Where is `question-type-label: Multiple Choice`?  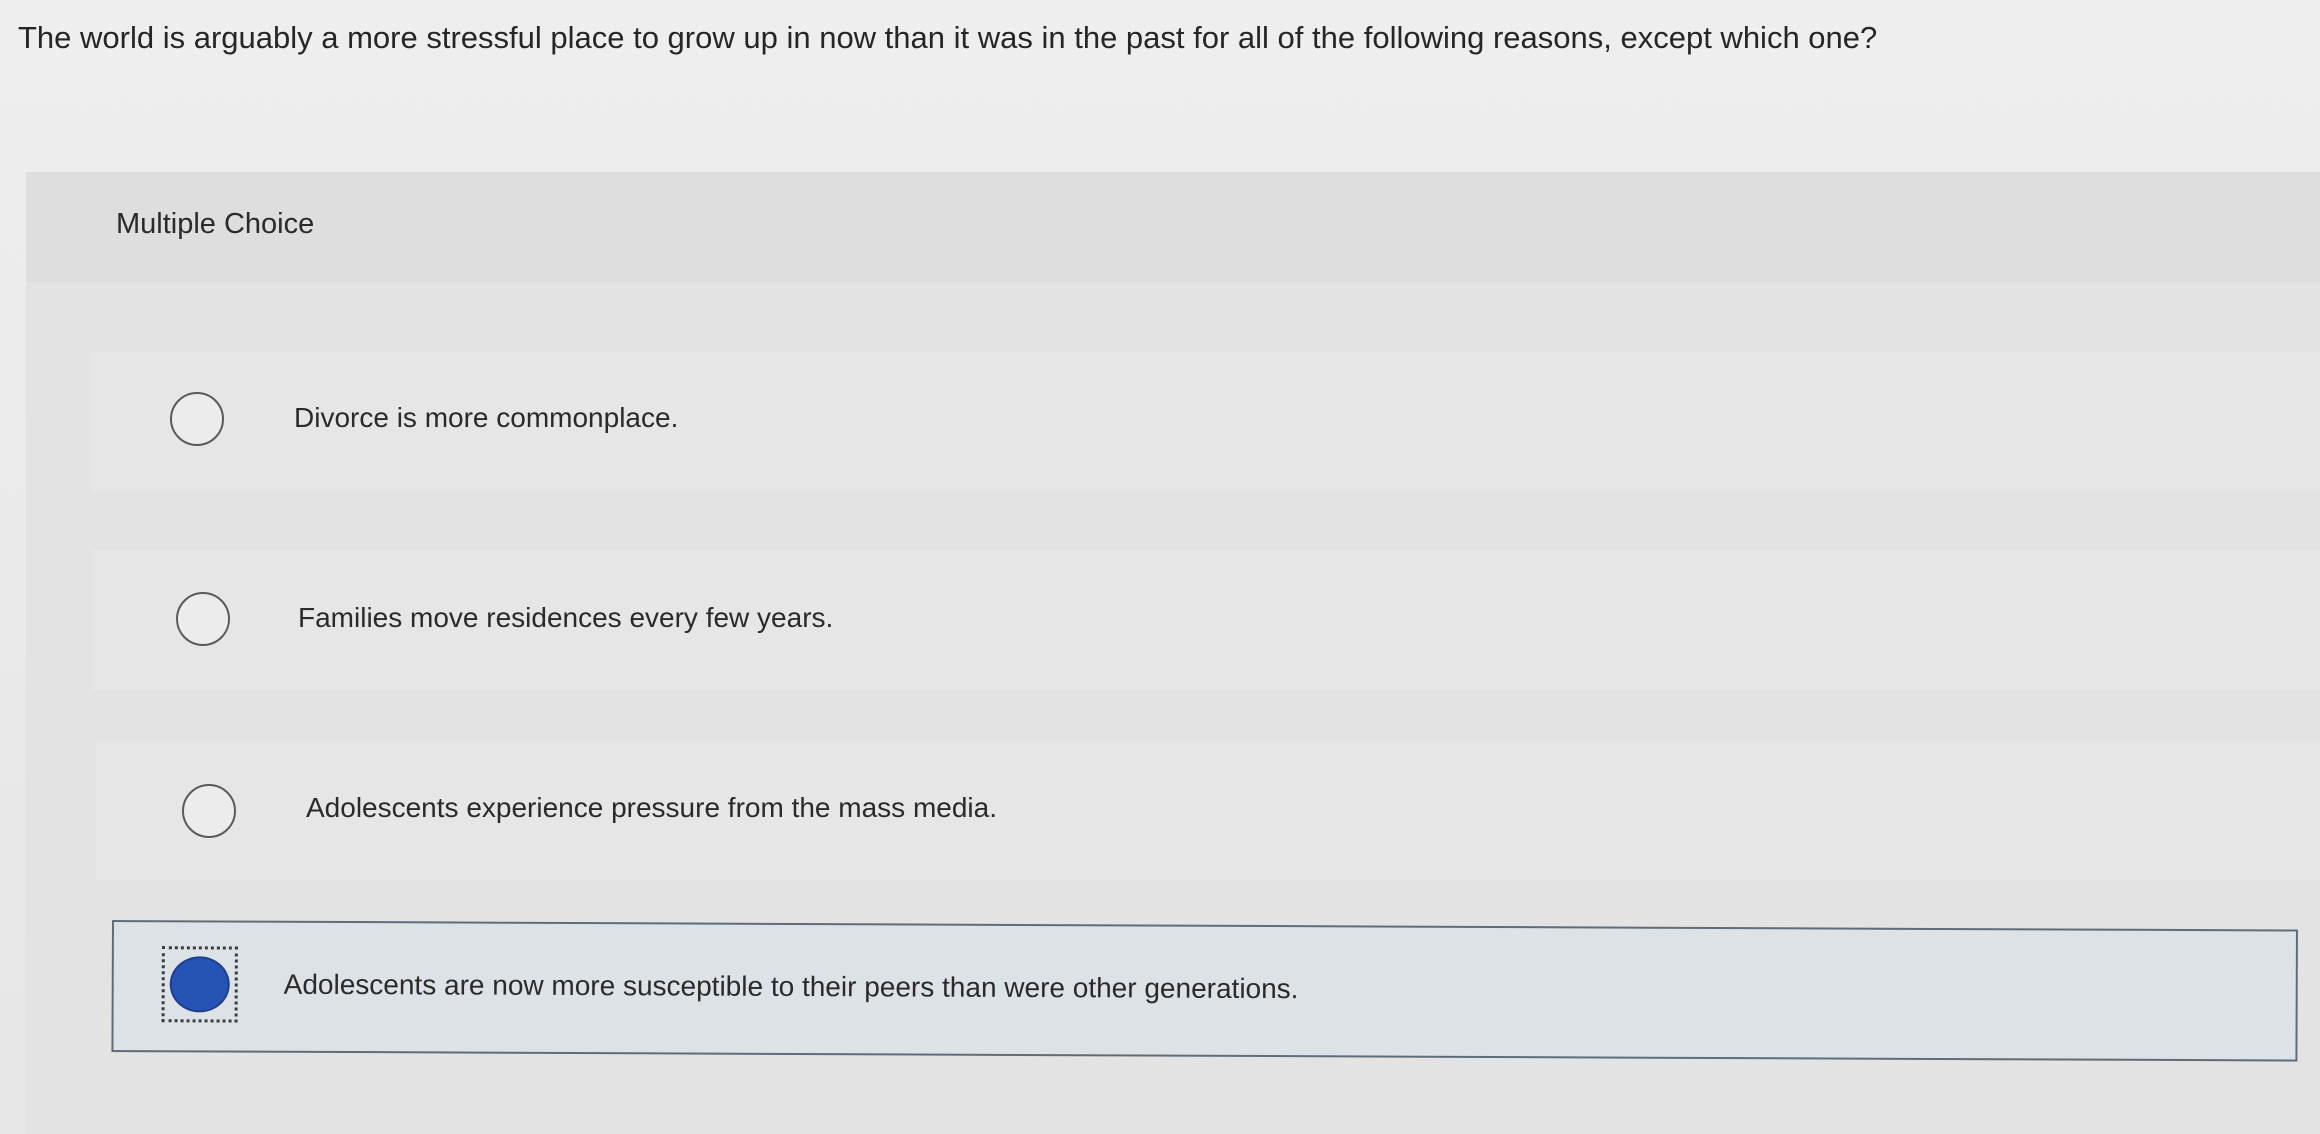
question-type-label: Multiple Choice is located at coordinates (215, 224).